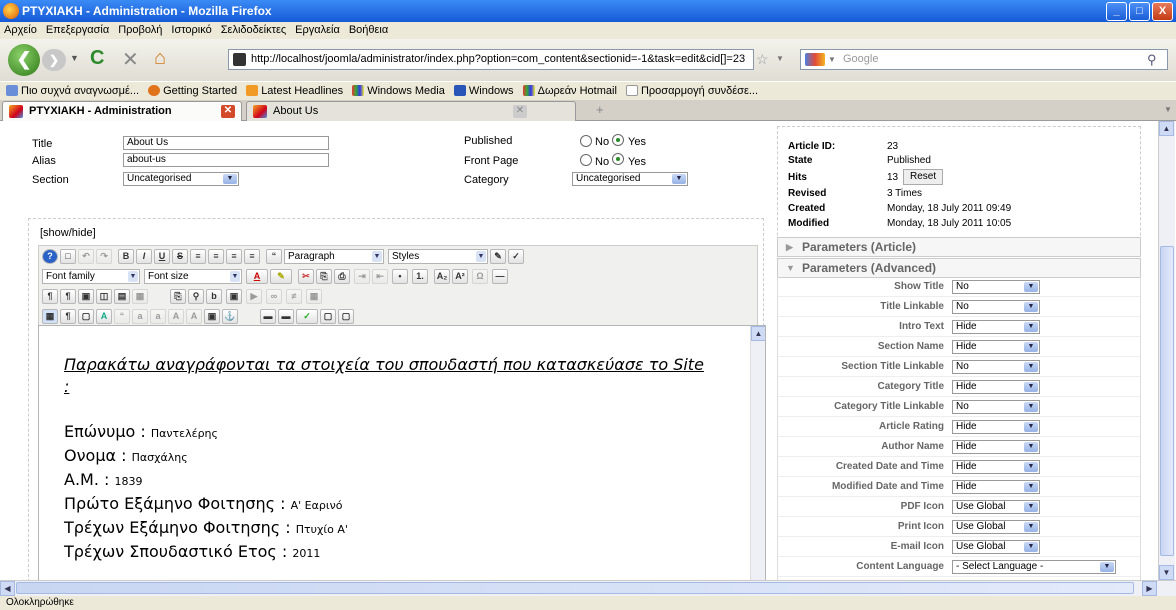 The image size is (1176, 610). I want to click on minimize-button: _, so click(1116, 11).